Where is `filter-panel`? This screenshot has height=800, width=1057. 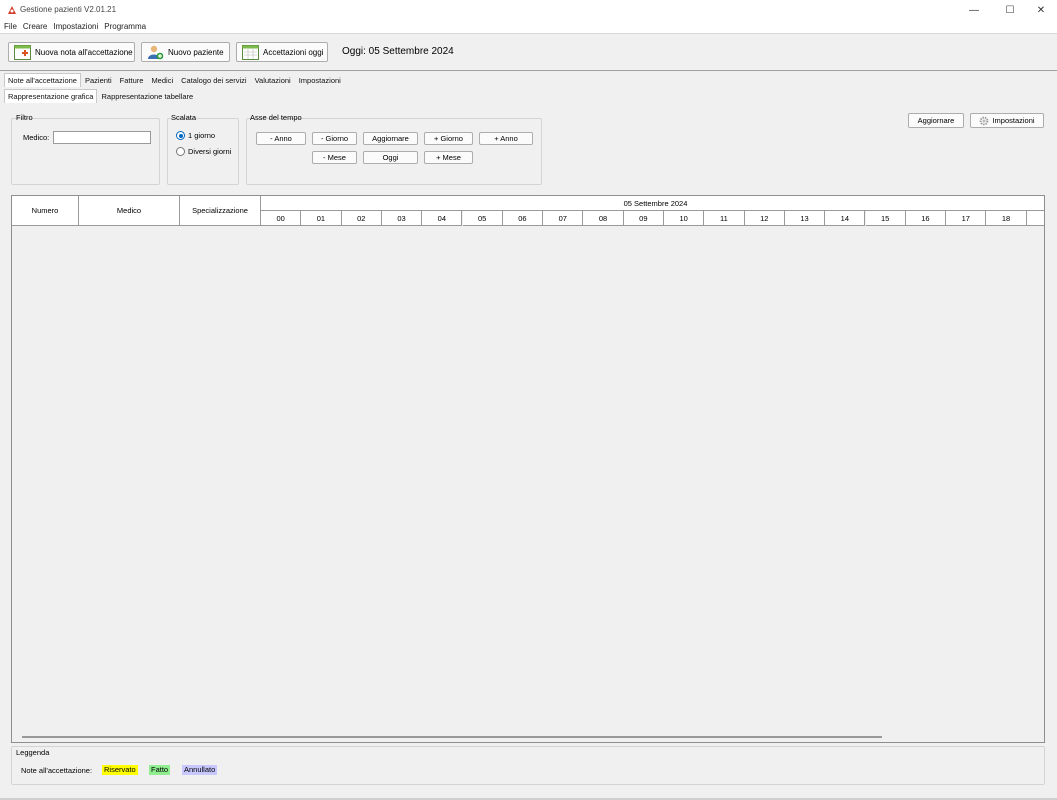 filter-panel is located at coordinates (85, 151).